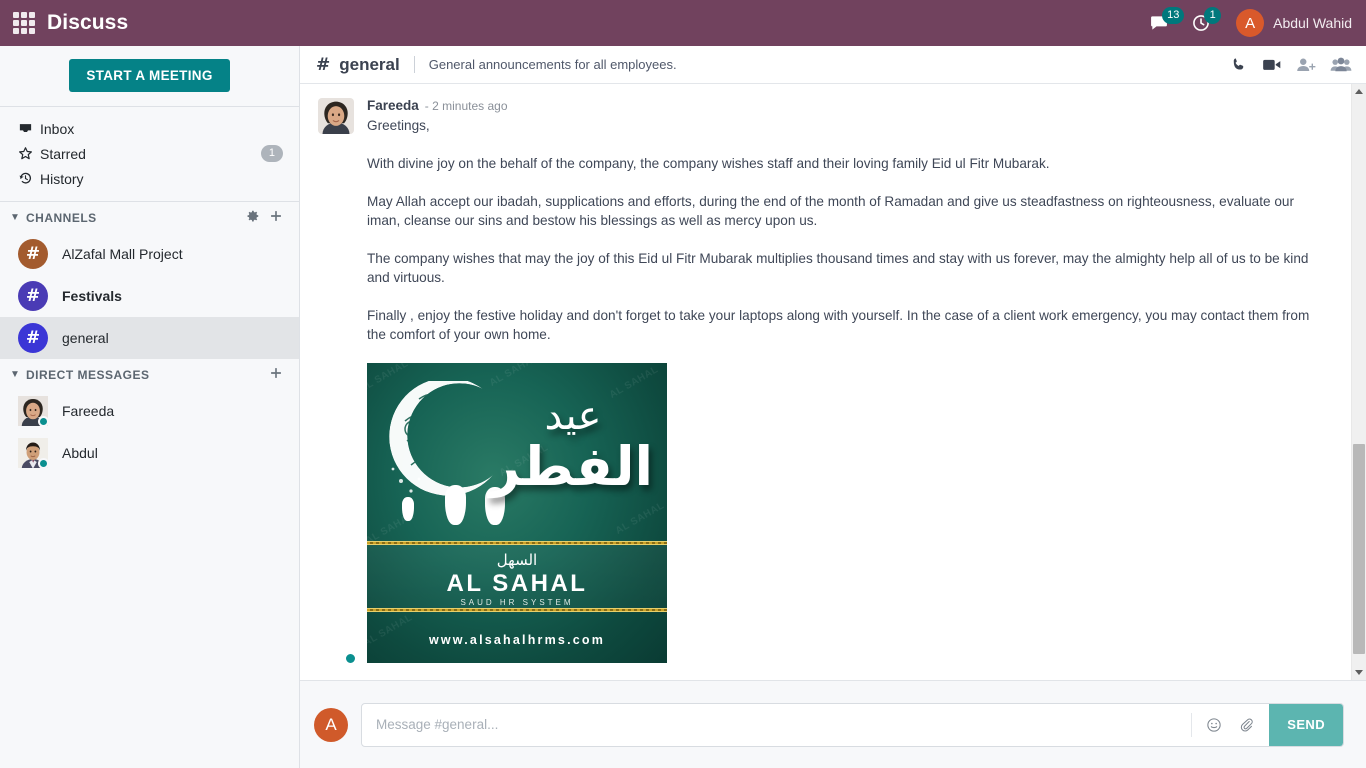 This screenshot has height=768, width=1366. I want to click on sidebar-item-inbox: Inbox, so click(149, 128).